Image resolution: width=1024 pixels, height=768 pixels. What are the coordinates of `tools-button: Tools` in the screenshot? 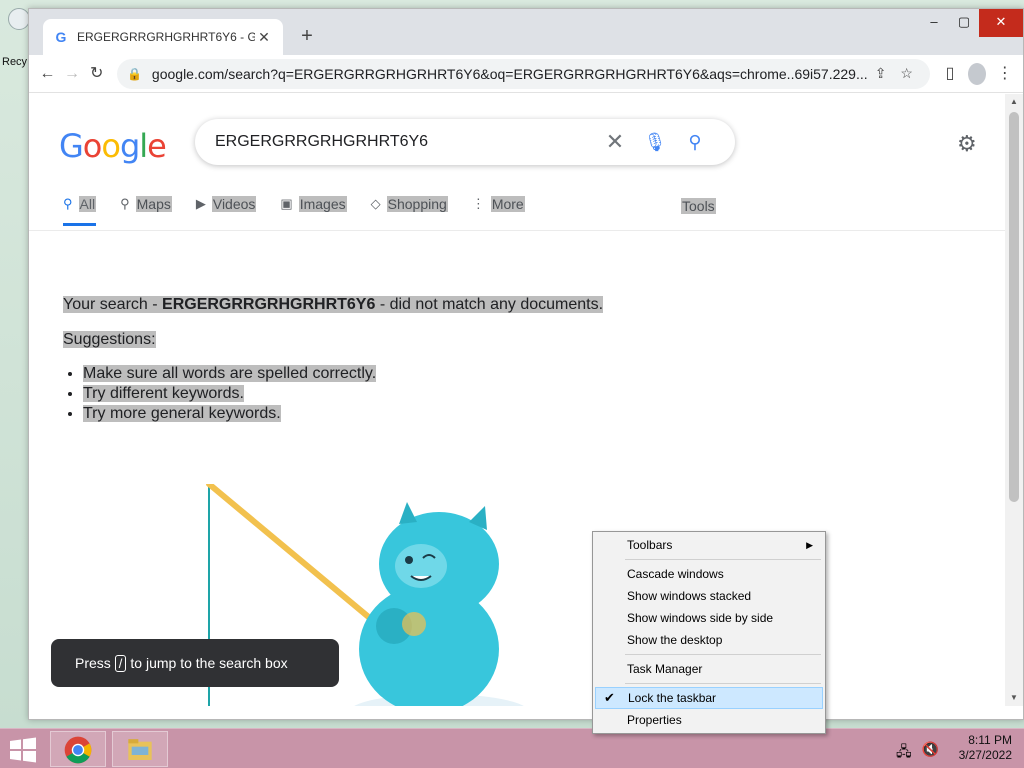 It's located at (698, 206).